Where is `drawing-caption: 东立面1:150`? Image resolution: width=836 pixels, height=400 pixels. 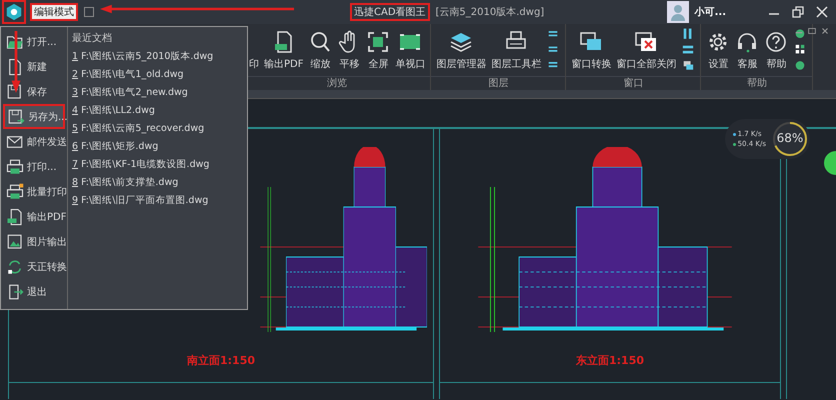
drawing-caption: 东立面1:150 is located at coordinates (610, 360).